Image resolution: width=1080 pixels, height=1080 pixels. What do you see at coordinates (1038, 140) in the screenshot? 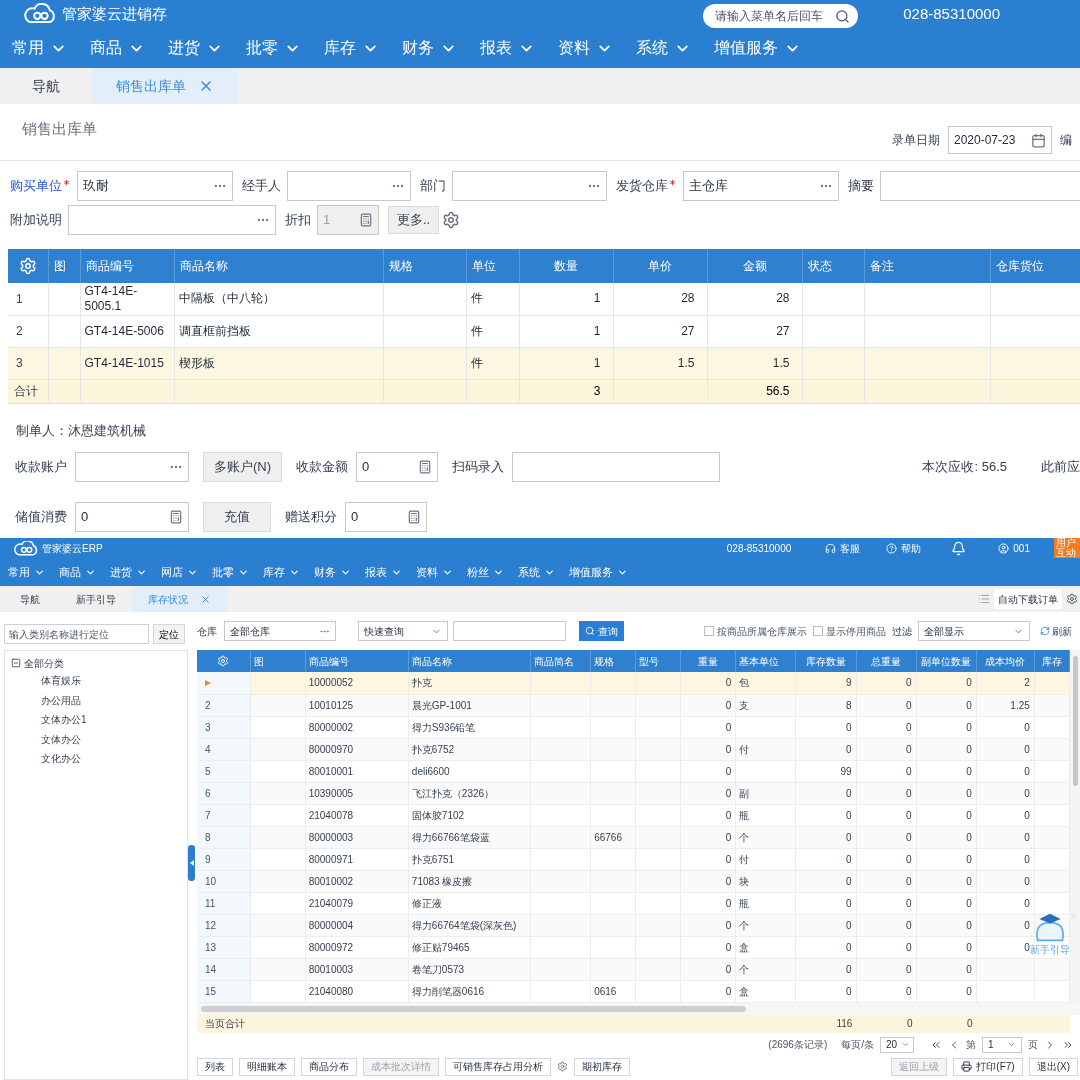
I see `calendar-icon` at bounding box center [1038, 140].